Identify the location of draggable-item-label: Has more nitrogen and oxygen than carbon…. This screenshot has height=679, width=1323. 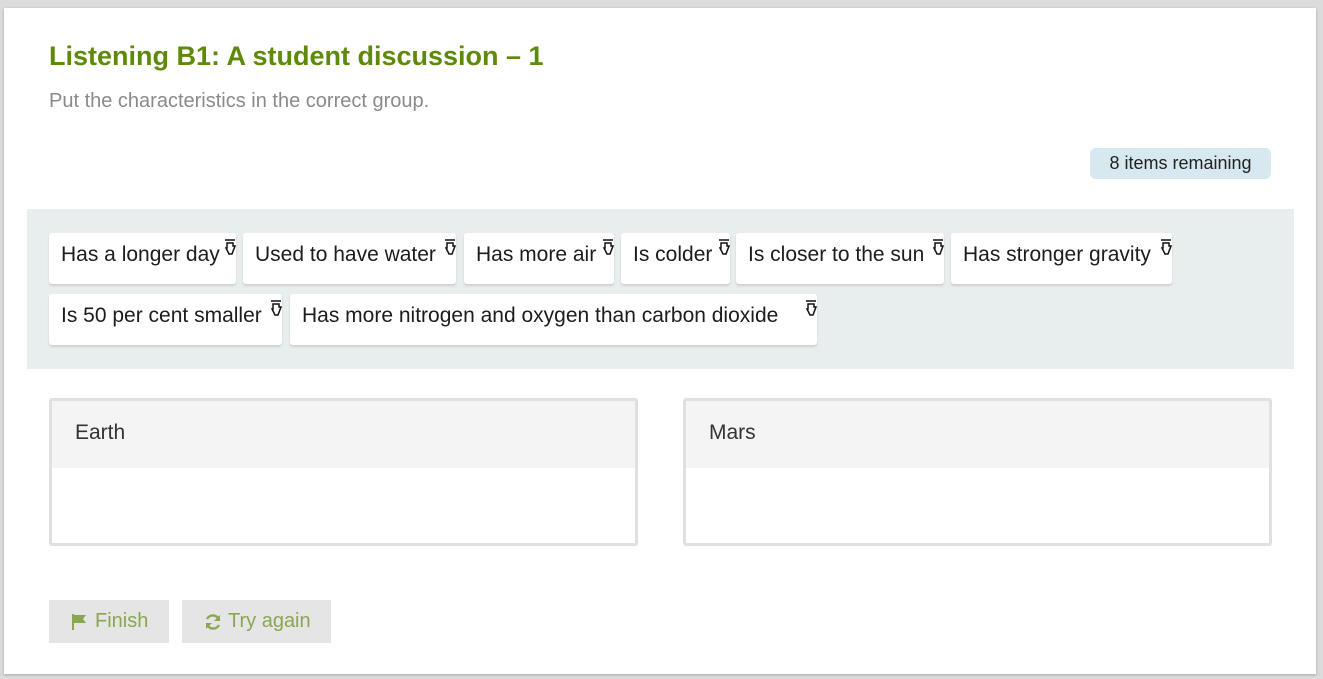
(540, 315).